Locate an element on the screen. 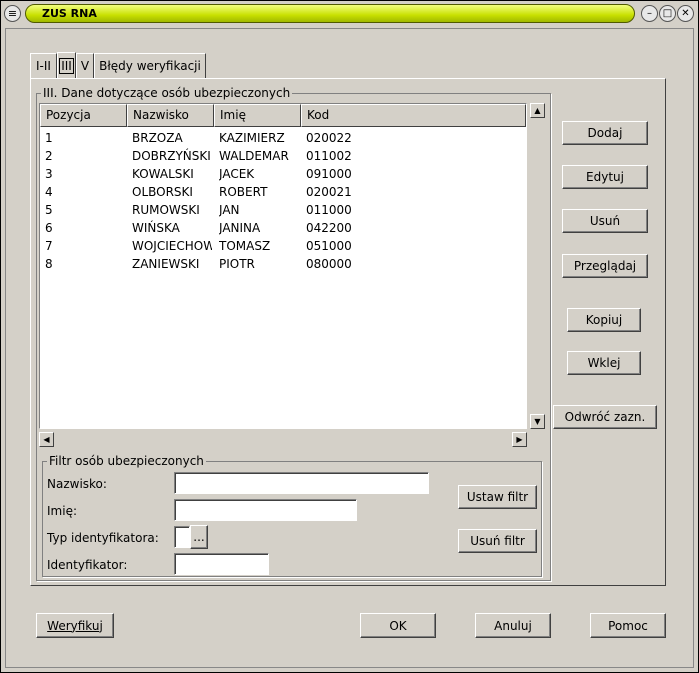 Image resolution: width=699 pixels, height=673 pixels. tab-v: V is located at coordinates (85, 65).